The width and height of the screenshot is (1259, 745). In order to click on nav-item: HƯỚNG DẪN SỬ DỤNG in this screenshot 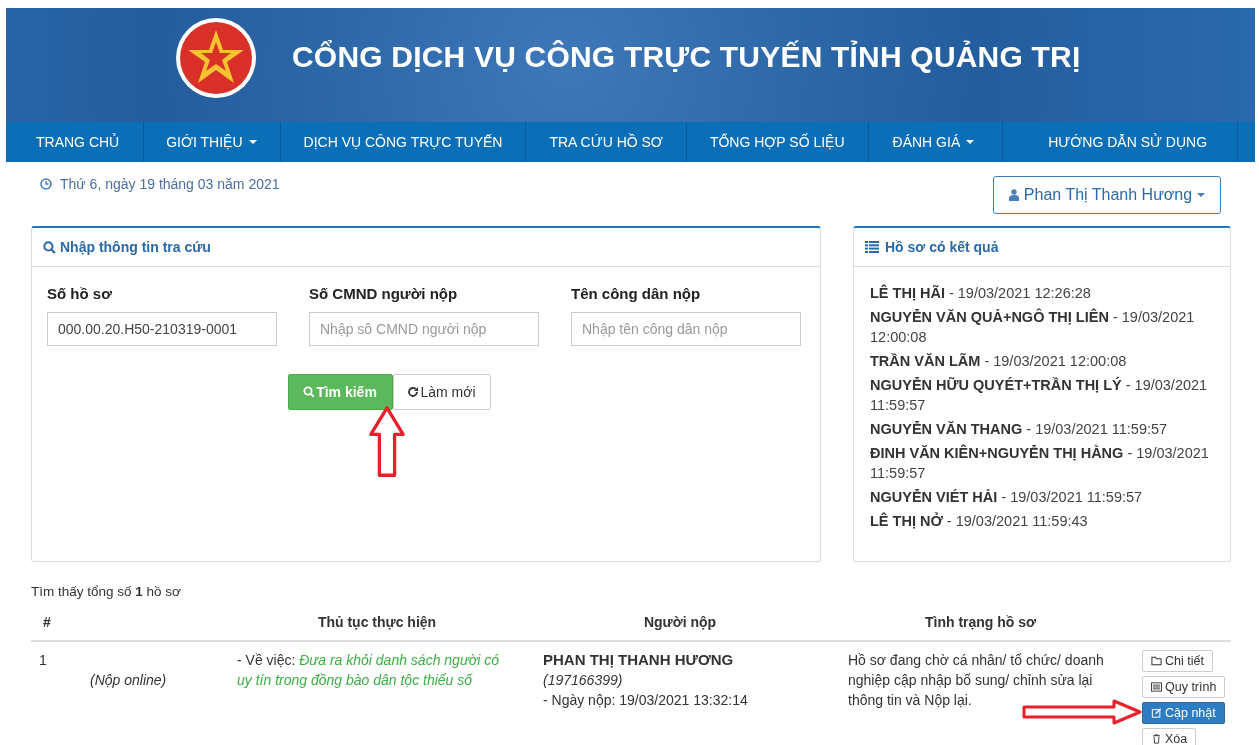, I will do `click(1121, 142)`.